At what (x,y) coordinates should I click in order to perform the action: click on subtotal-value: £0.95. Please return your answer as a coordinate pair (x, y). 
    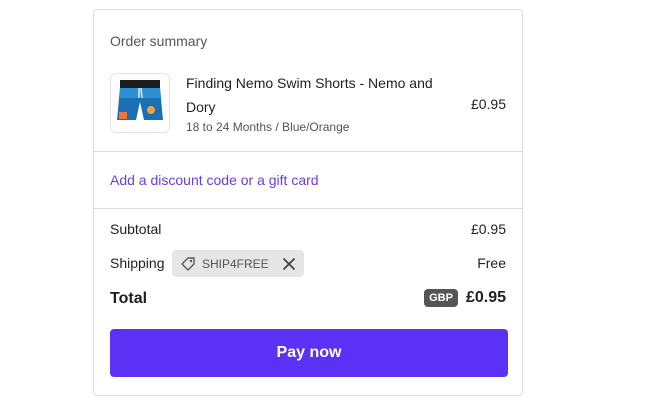
    Looking at the image, I should click on (488, 229).